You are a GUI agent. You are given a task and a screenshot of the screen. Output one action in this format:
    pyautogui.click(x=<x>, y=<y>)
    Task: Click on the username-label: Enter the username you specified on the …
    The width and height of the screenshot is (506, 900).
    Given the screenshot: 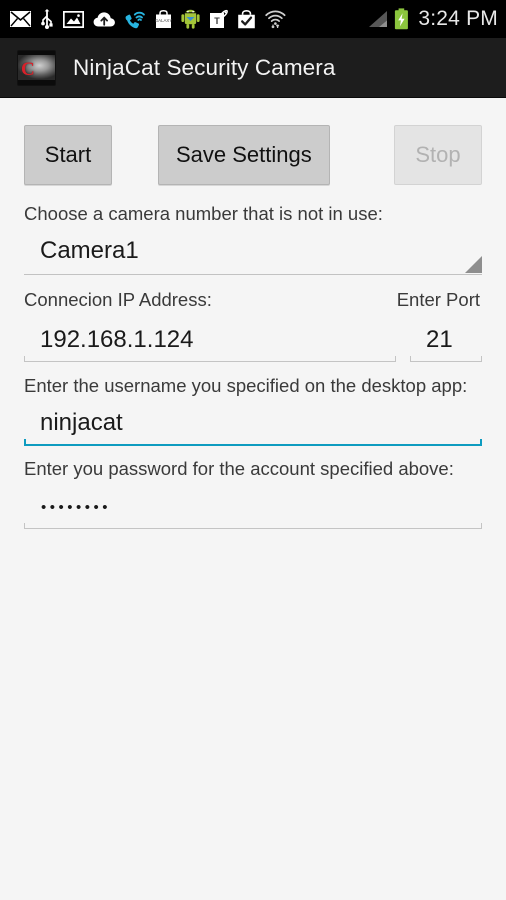 What is the action you would take?
    pyautogui.click(x=246, y=385)
    